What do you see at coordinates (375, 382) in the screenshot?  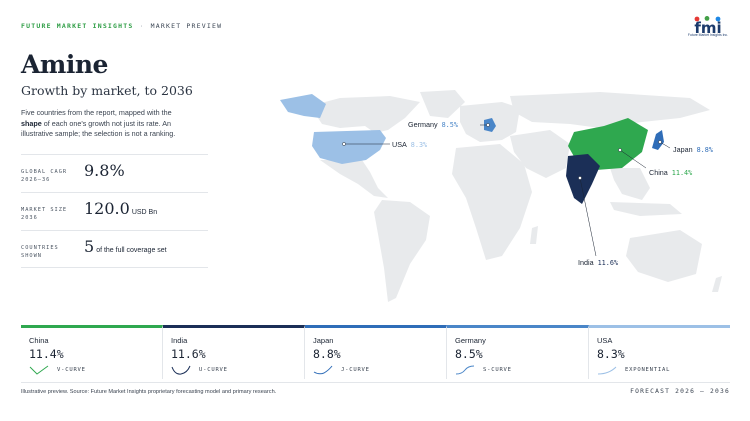 I see `footer-divider` at bounding box center [375, 382].